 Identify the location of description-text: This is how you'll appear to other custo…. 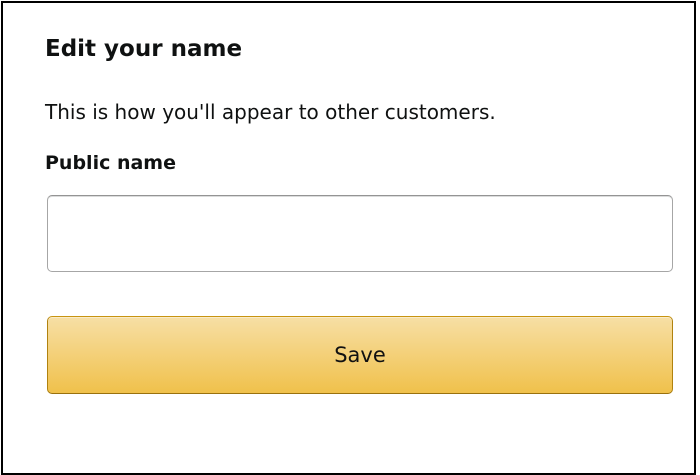
(270, 112).